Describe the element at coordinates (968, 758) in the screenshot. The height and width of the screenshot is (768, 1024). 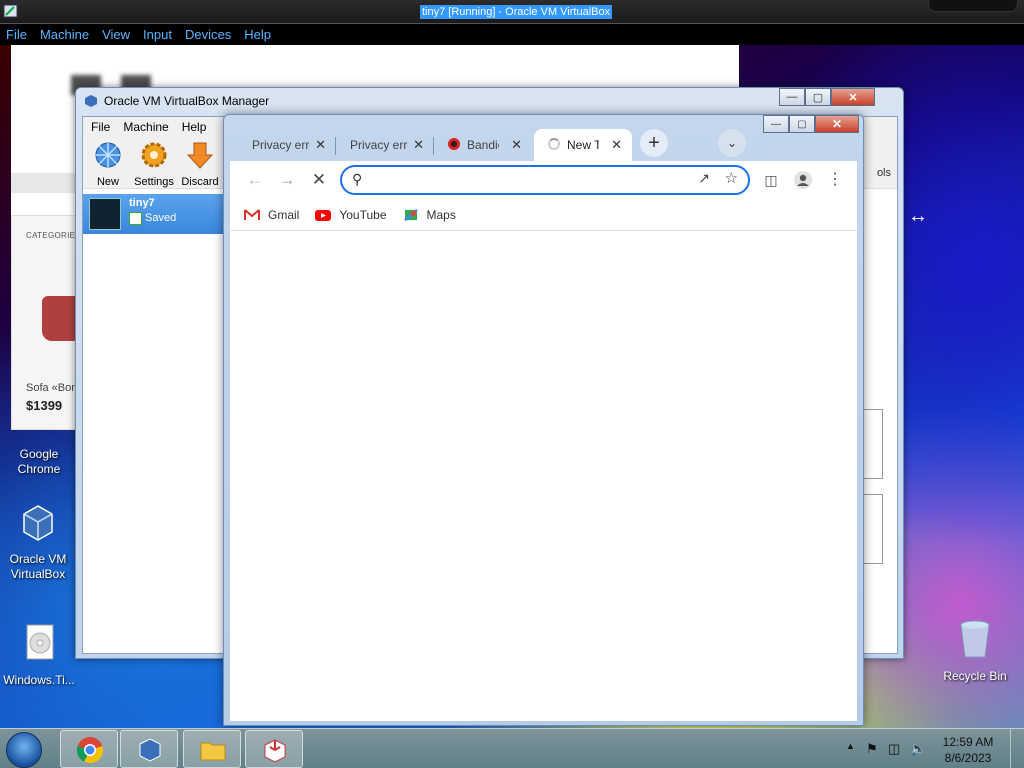
I see `clock-date: 8/6/2023` at that location.